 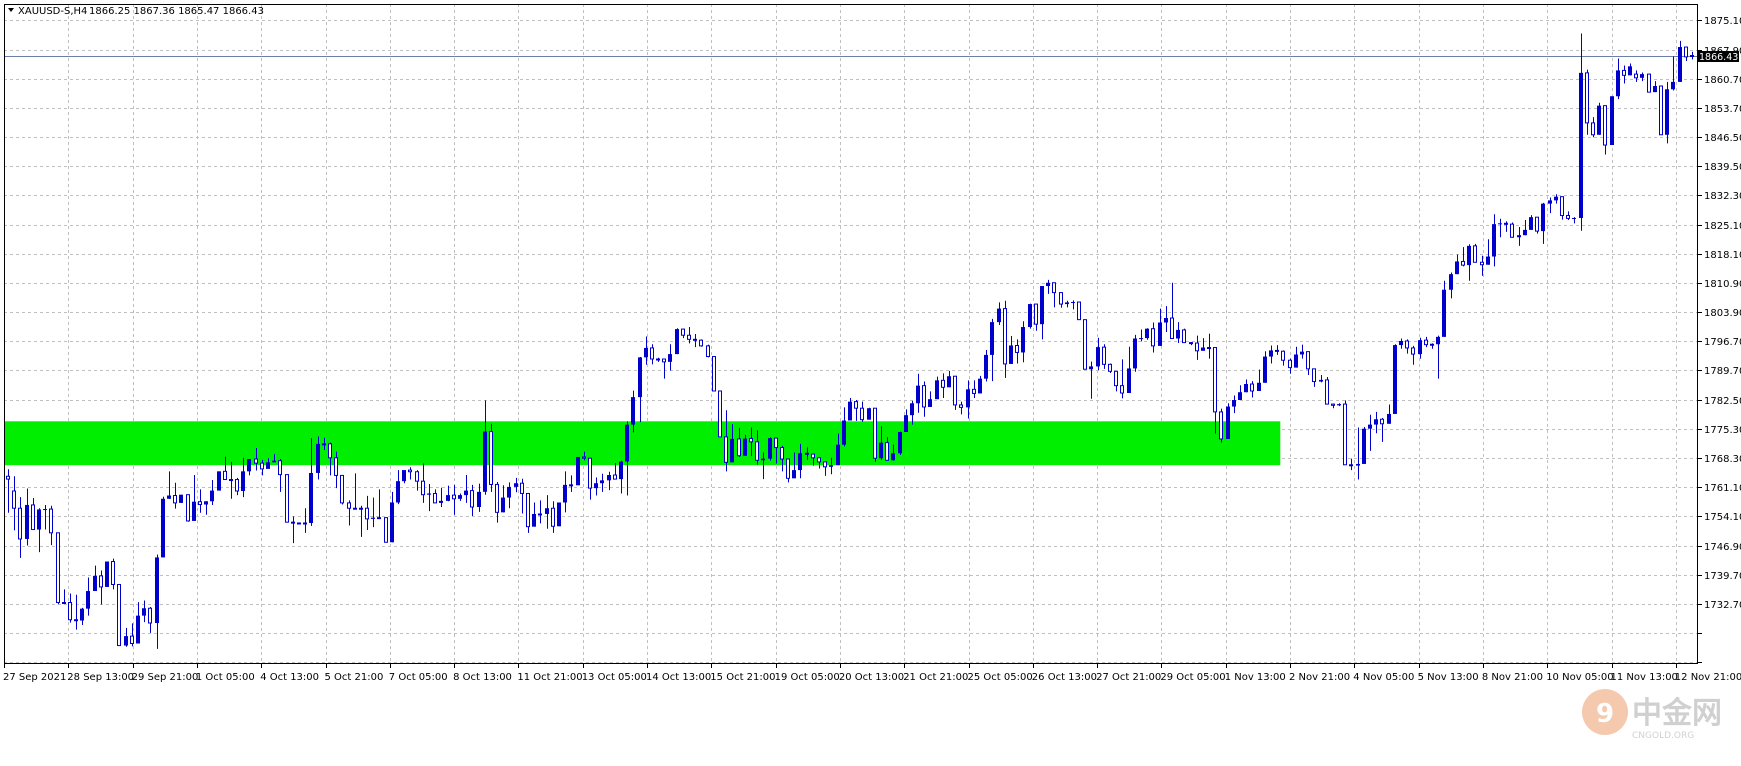 What do you see at coordinates (1722, 138) in the screenshot?
I see `y-tick-label: 1846.50` at bounding box center [1722, 138].